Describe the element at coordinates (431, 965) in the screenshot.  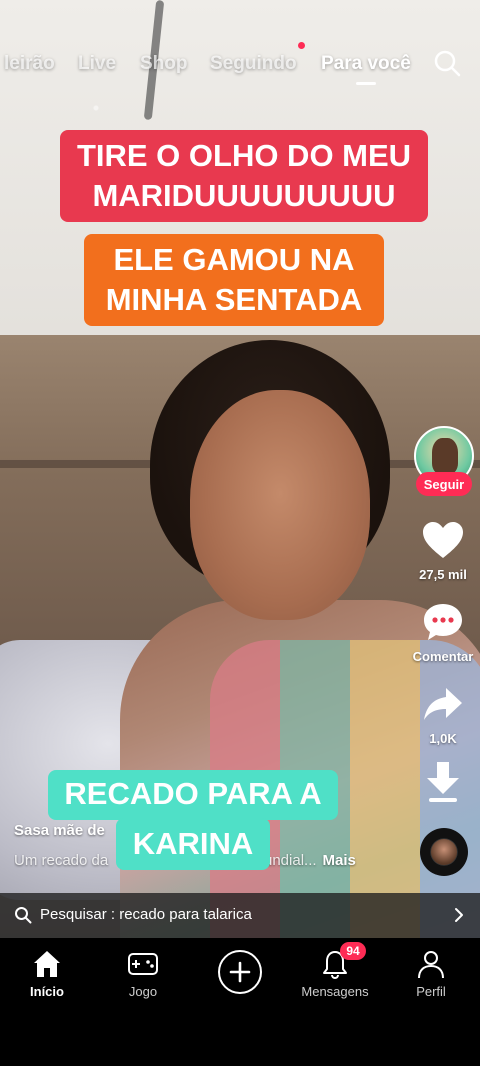
I see `person-icon` at that location.